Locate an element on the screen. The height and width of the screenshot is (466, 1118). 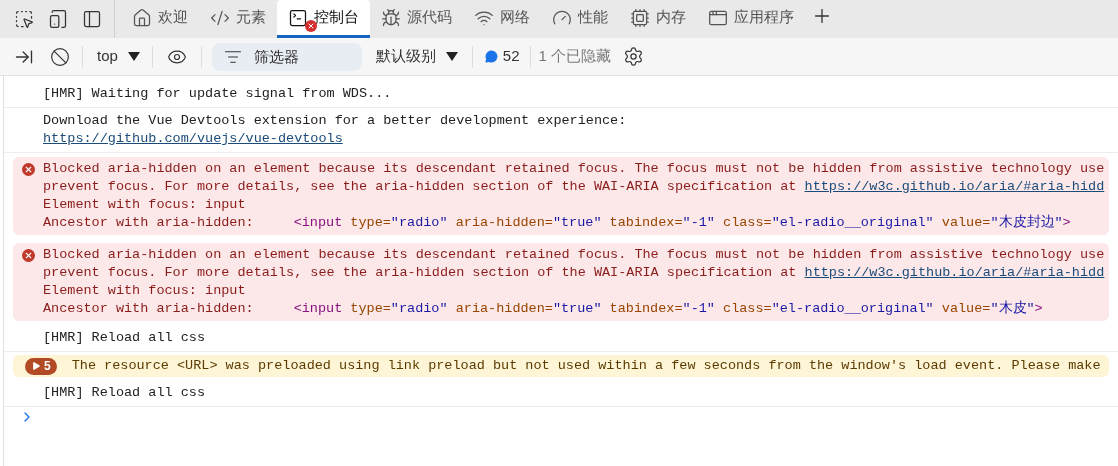
devtools-tab: 源代码 is located at coordinates (416, 19).